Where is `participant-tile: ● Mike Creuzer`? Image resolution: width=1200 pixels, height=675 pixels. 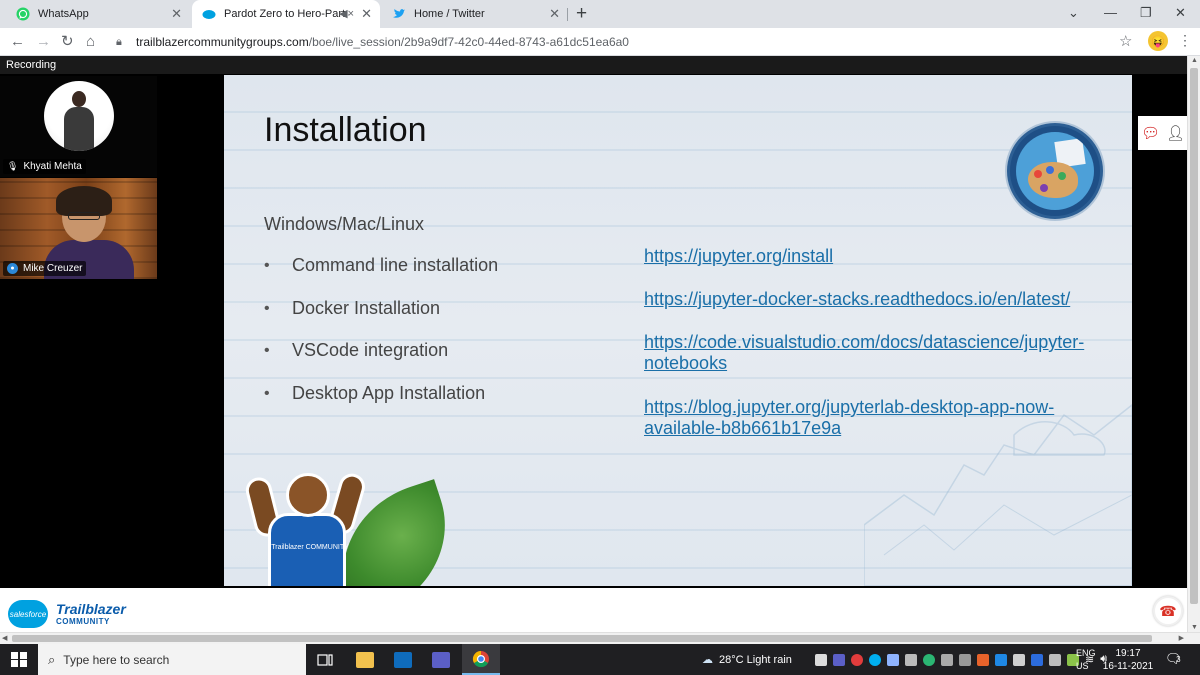
participant-tile: ● Mike Creuzer is located at coordinates (78, 228).